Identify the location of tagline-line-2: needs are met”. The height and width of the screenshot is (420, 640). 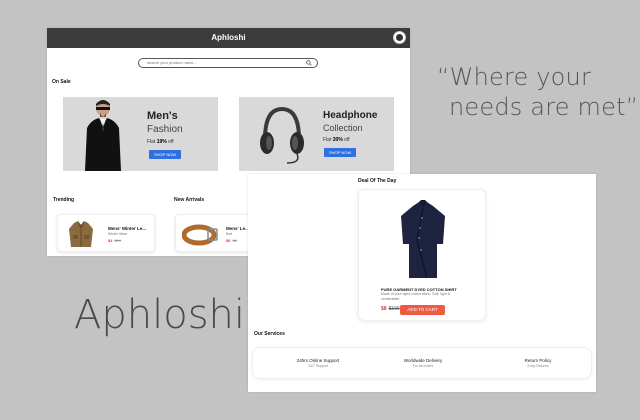
(544, 107).